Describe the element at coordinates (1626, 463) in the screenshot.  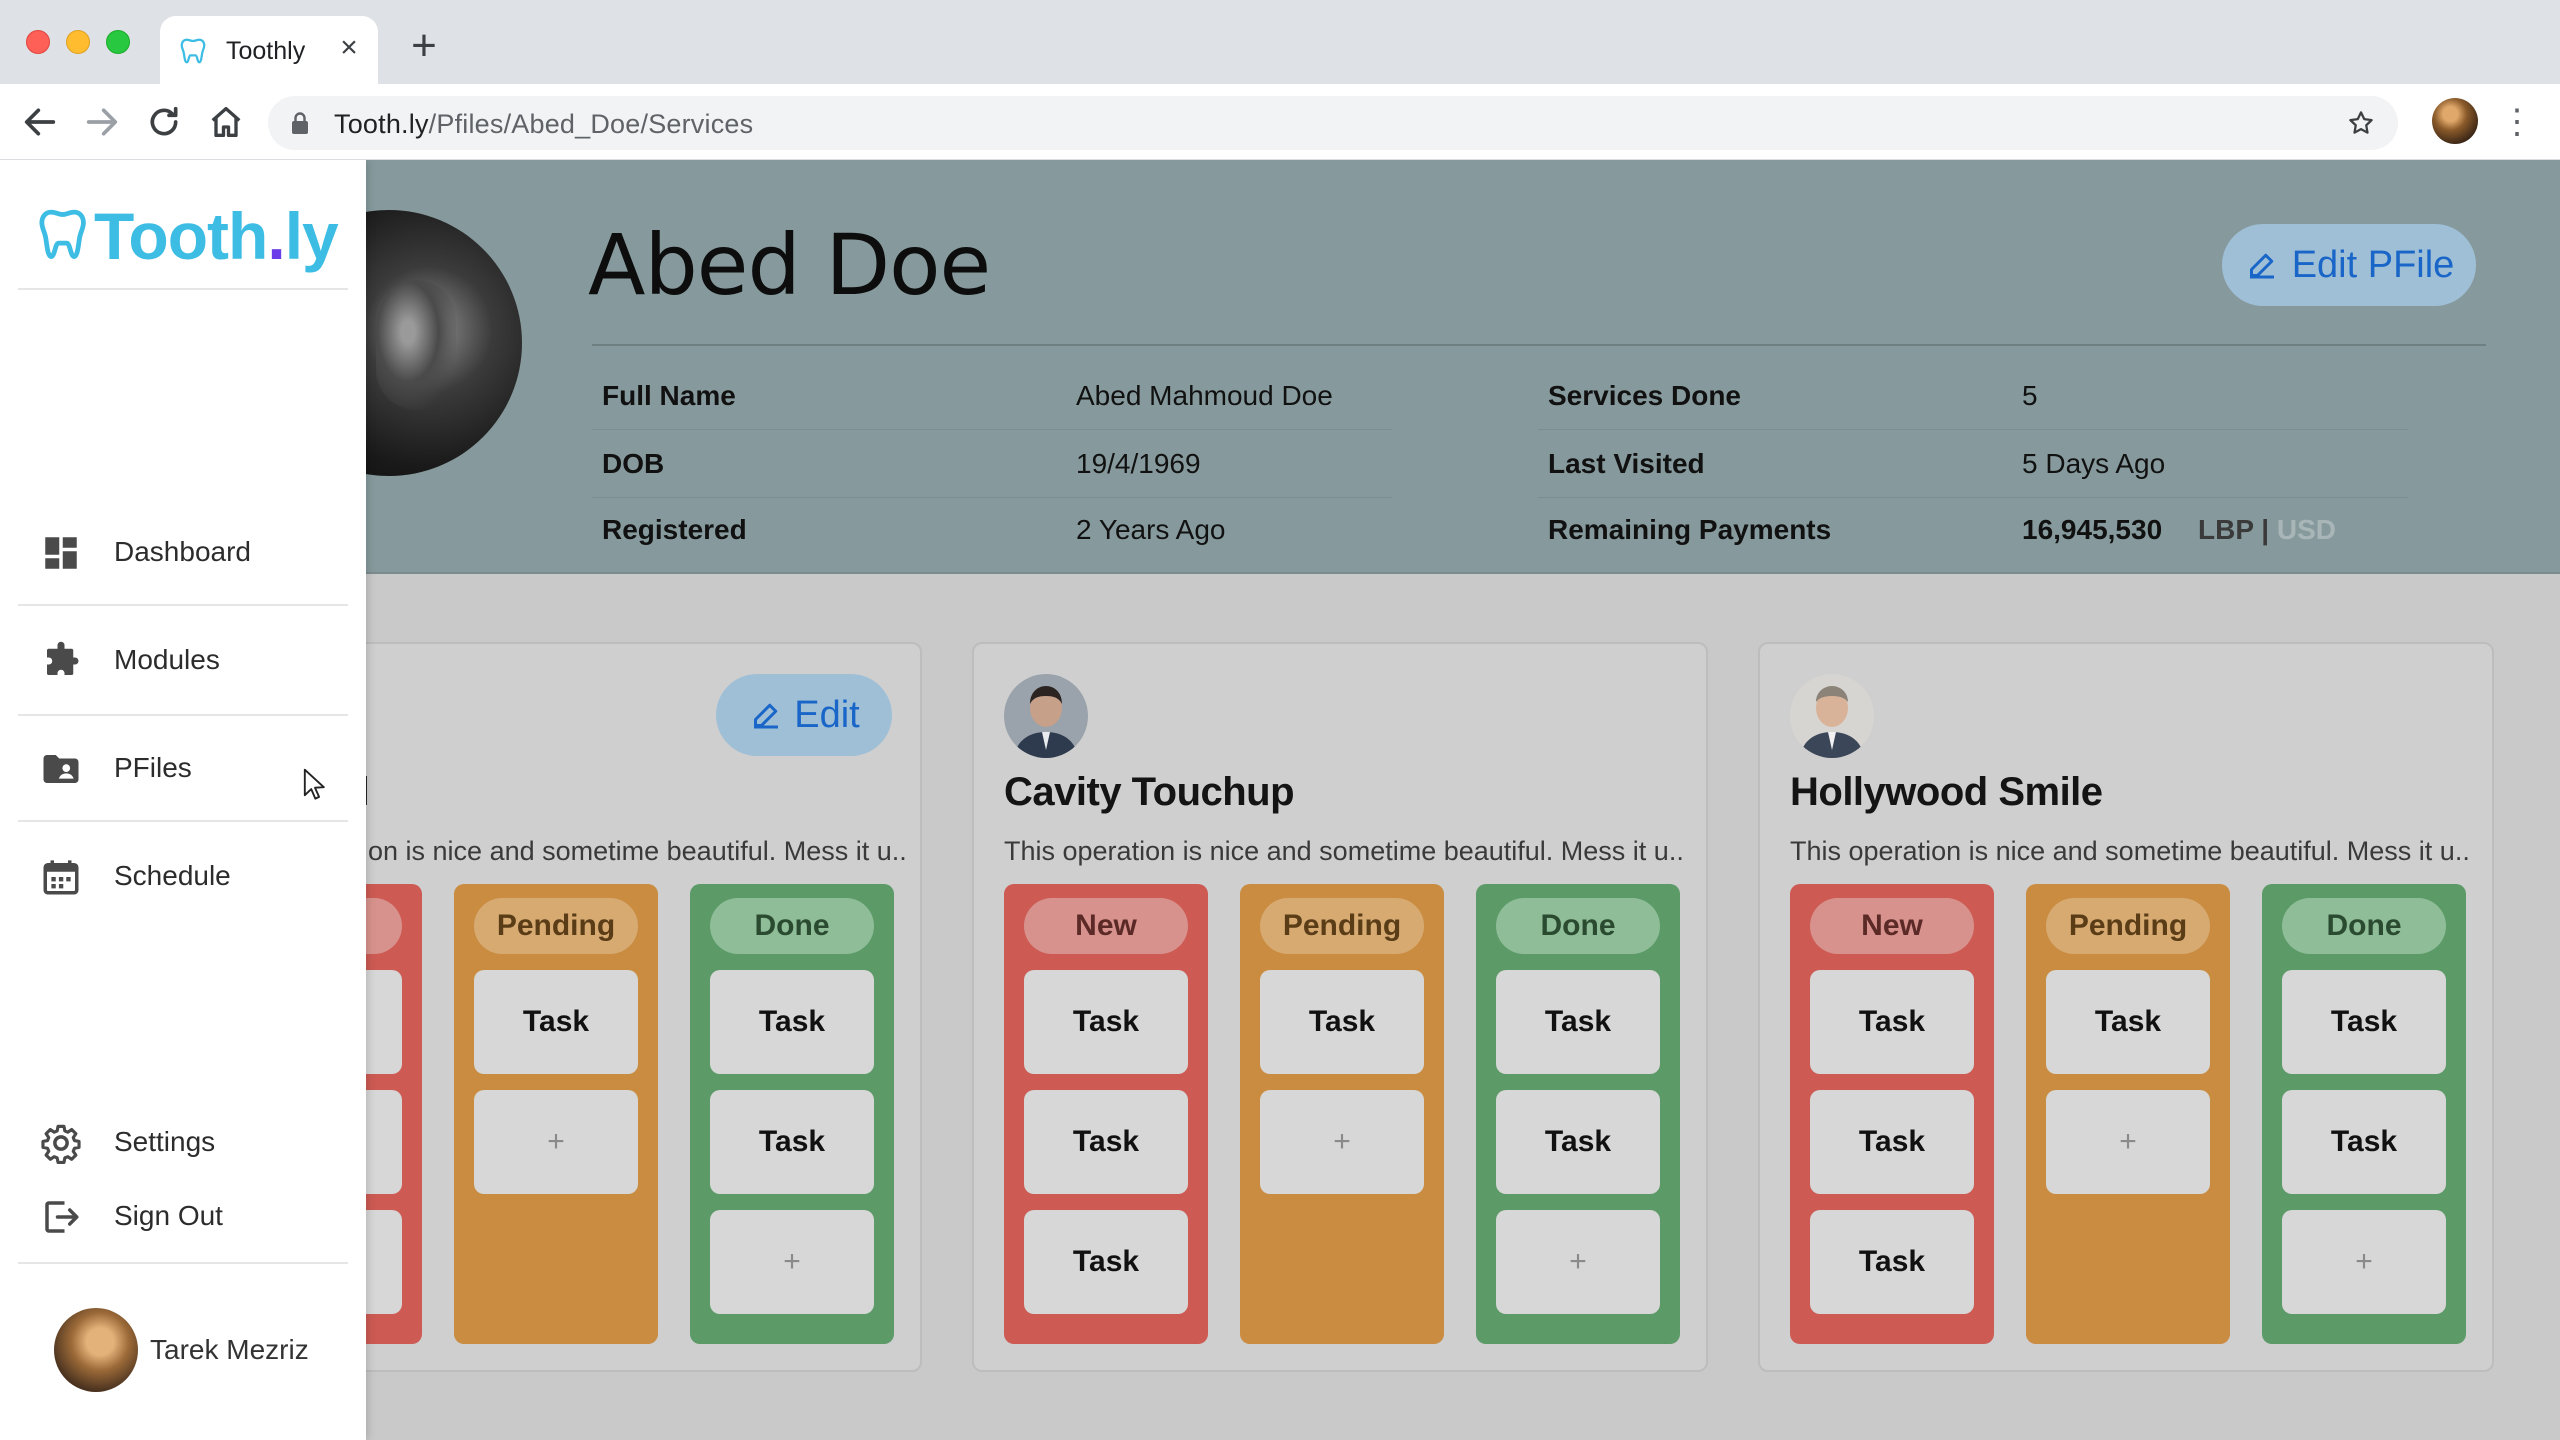
I see `detail-label: Last Visited` at that location.